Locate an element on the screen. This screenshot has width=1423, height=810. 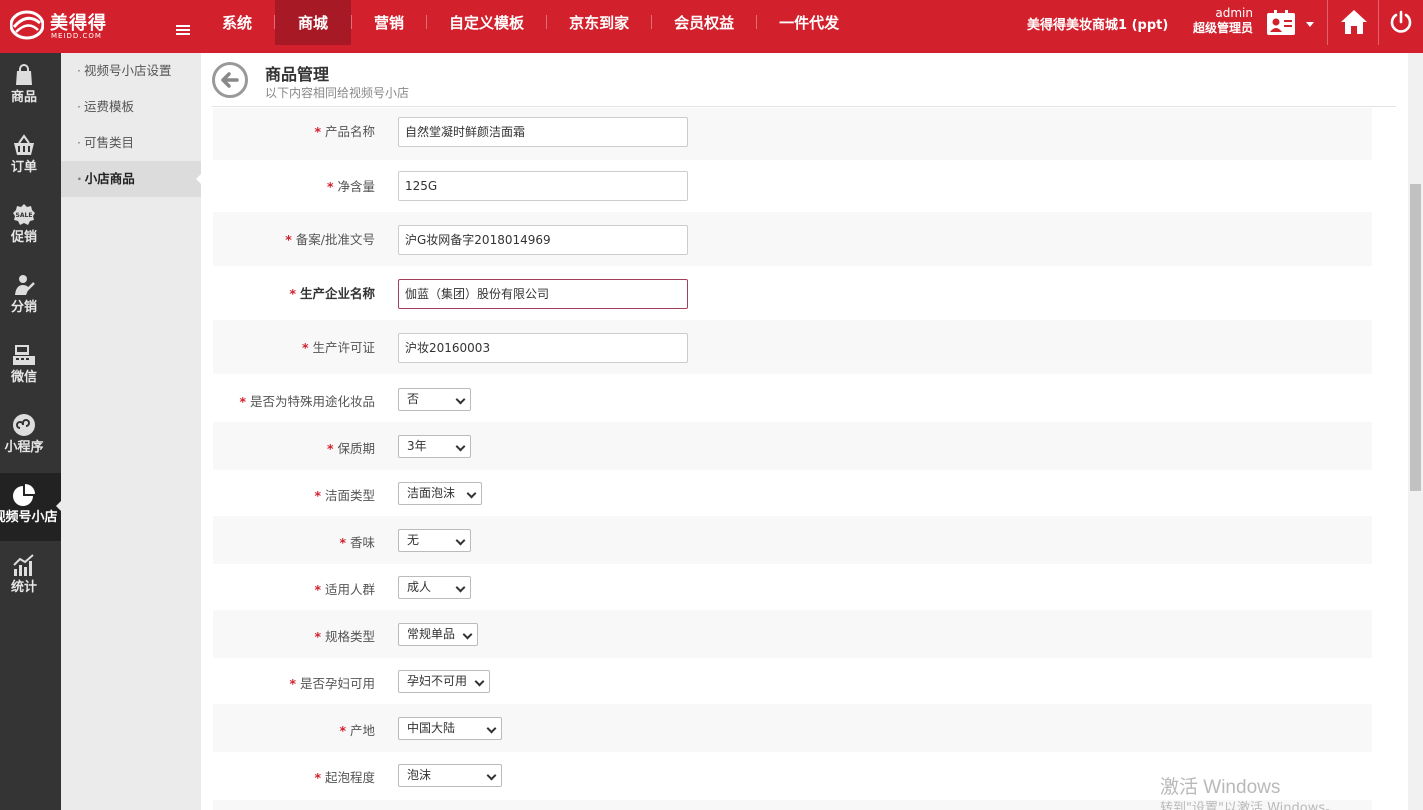
nav-item-custom-template: 自定义模板 is located at coordinates (486, 22).